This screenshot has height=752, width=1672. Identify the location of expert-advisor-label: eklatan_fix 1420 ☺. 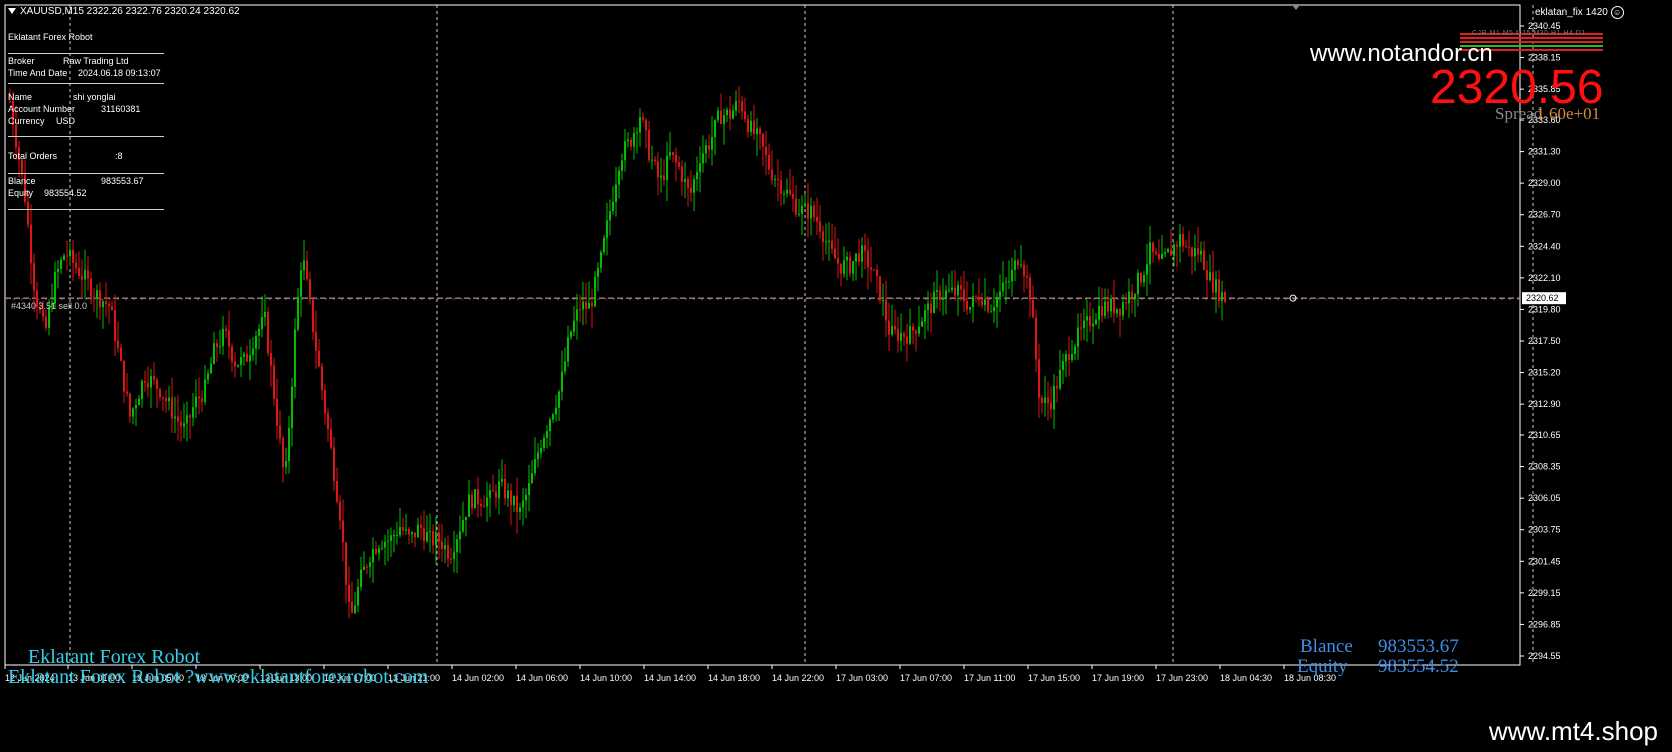
(1579, 12).